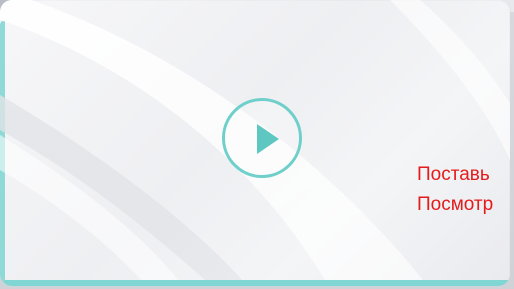 This screenshot has height=289, width=514. I want to click on caption-line-2: Посмотр, so click(455, 204).